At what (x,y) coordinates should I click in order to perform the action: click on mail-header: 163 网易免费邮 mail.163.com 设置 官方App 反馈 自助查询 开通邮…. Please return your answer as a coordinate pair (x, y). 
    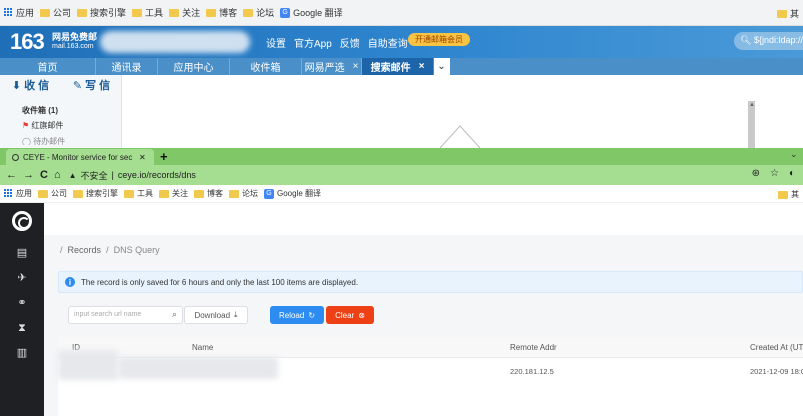
    Looking at the image, I should click on (401, 42).